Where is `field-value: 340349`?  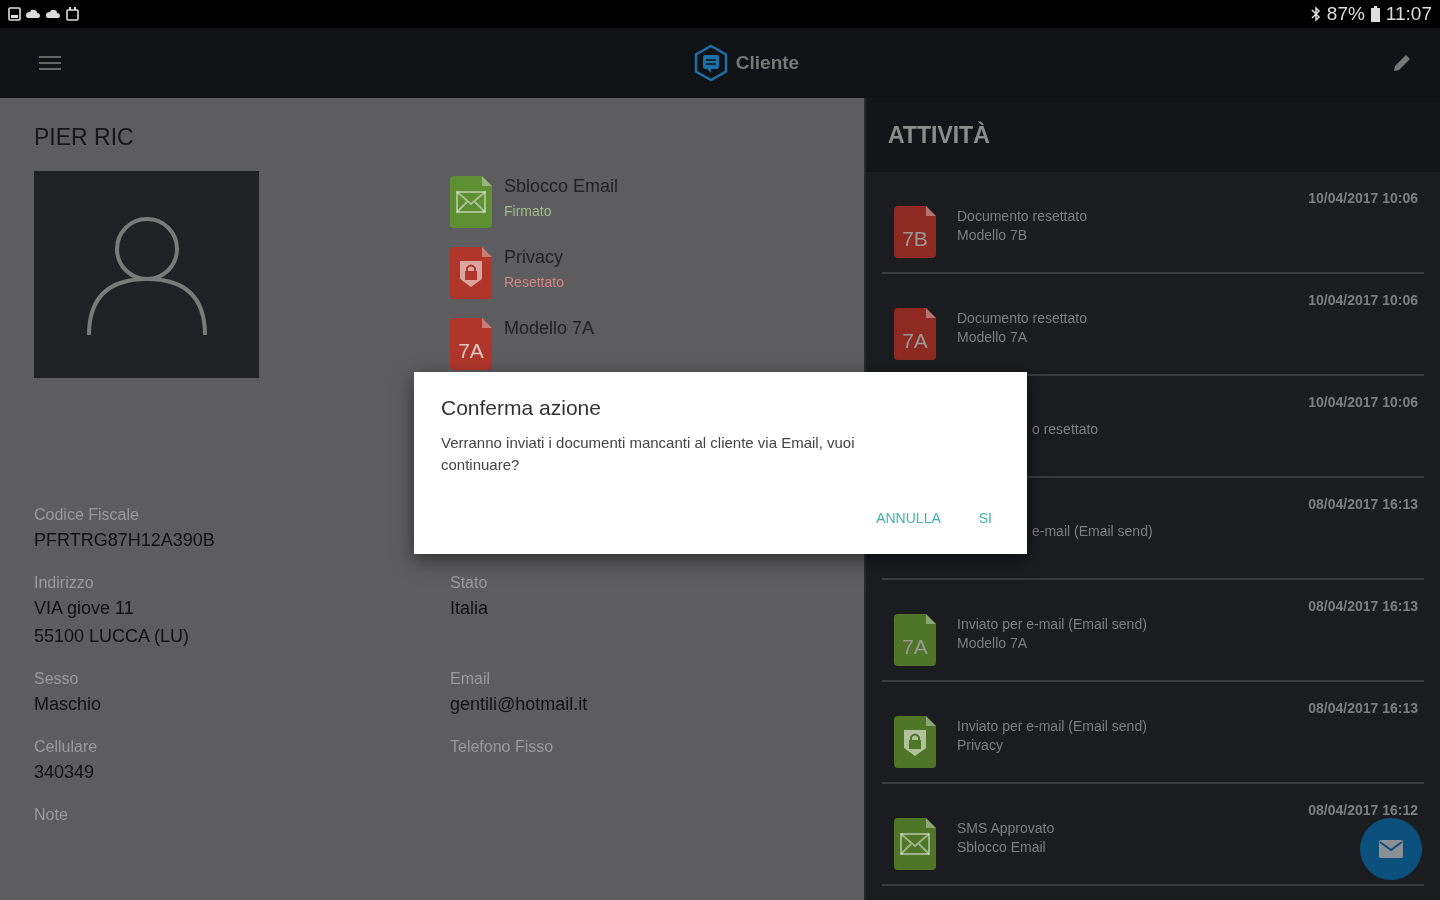 field-value: 340349 is located at coordinates (65, 772).